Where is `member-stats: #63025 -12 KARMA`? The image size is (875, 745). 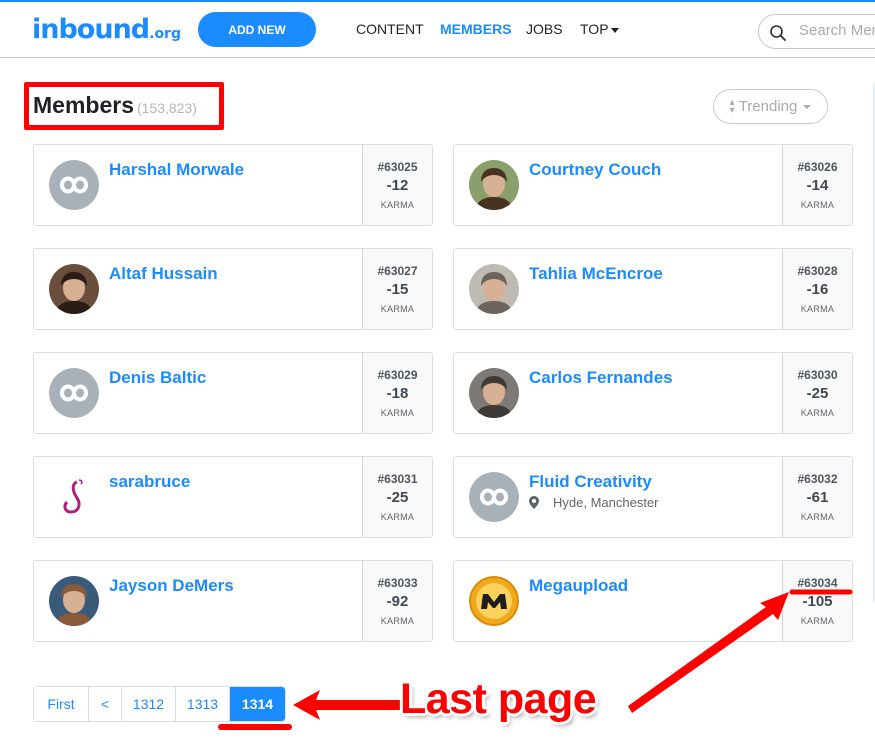 member-stats: #63025 -12 KARMA is located at coordinates (397, 185).